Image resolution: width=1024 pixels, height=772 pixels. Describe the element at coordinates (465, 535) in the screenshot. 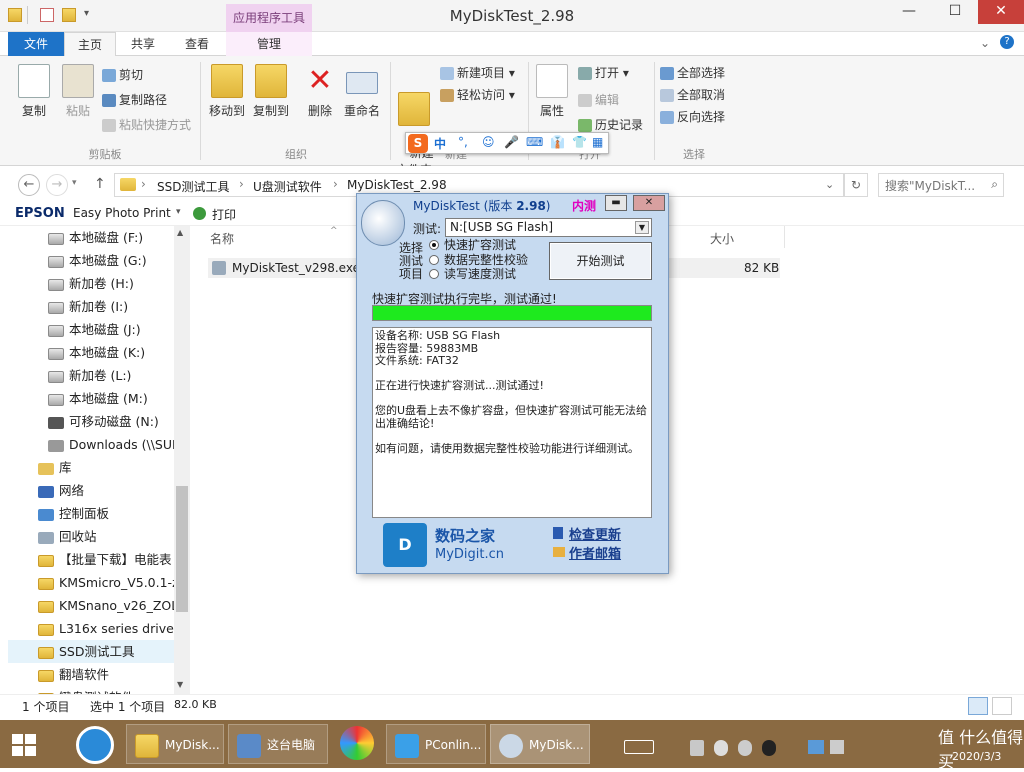

I see `brand-name: 数码之家` at that location.